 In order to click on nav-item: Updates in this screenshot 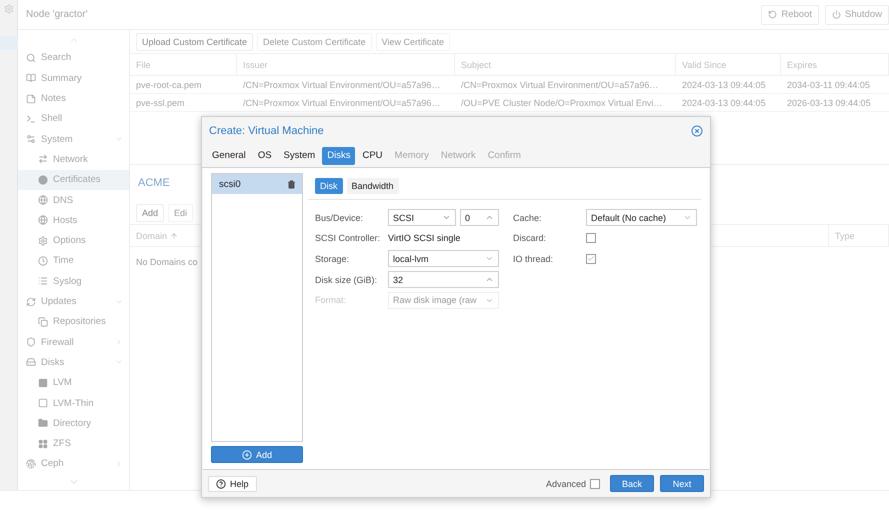, I will do `click(73, 301)`.